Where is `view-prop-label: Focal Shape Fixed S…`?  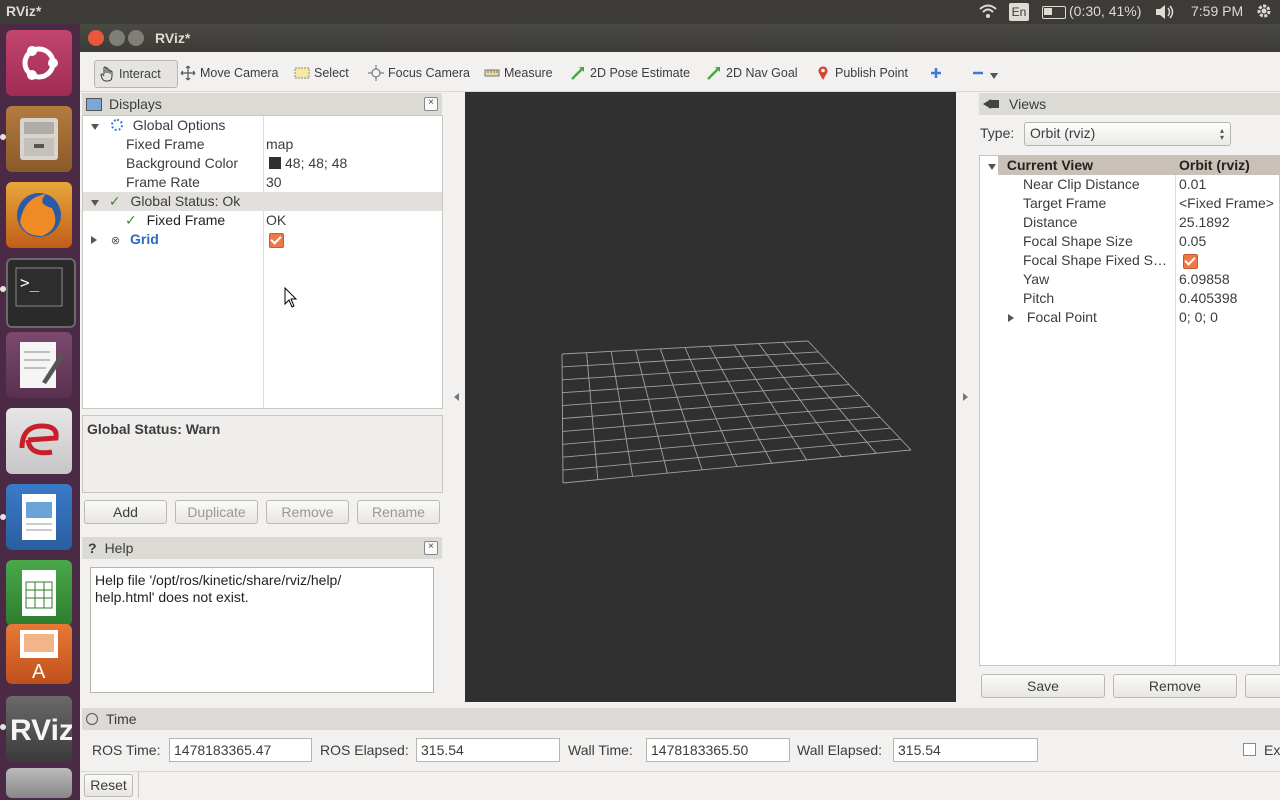 view-prop-label: Focal Shape Fixed S… is located at coordinates (1095, 260).